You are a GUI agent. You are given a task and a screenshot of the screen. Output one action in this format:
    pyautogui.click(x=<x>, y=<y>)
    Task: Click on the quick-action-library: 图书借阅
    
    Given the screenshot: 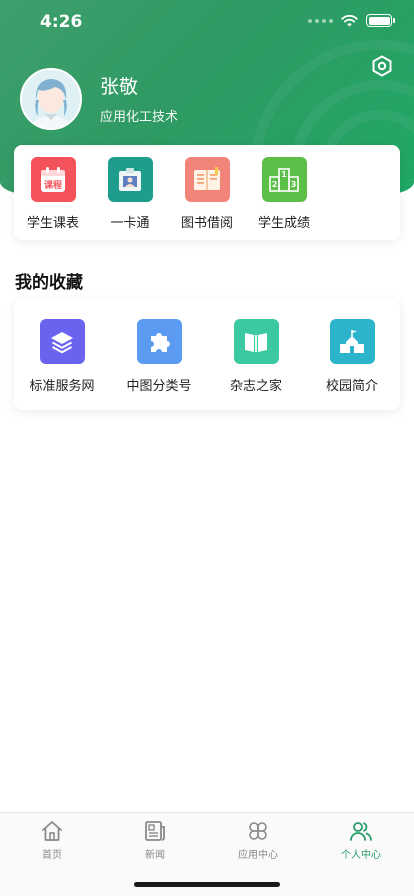 What is the action you would take?
    pyautogui.click(x=207, y=194)
    